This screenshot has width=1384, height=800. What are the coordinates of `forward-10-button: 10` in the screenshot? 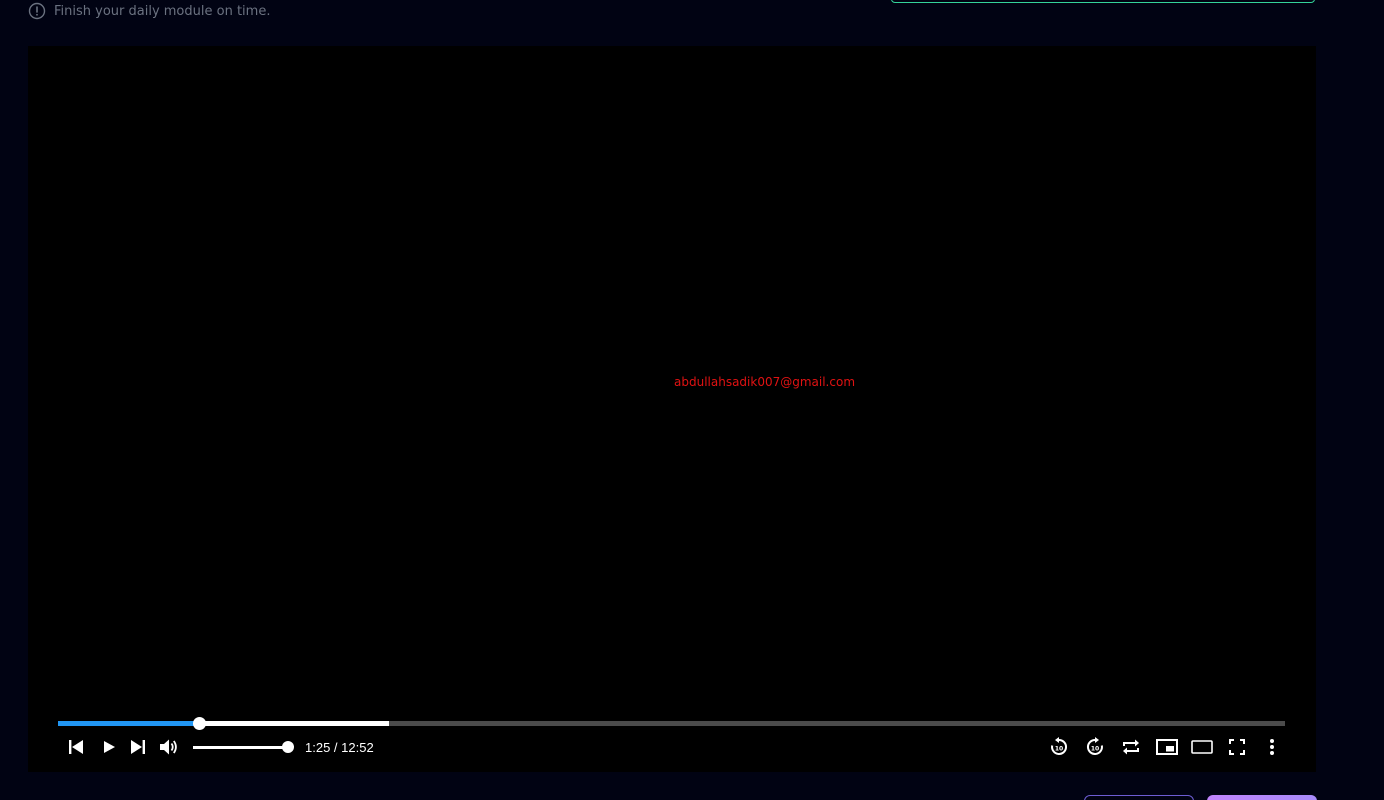 It's located at (1095, 747).